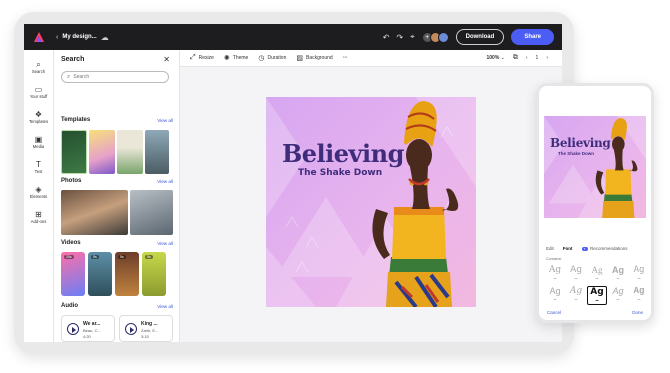 This screenshot has height=373, width=670. I want to click on text-icon: T, so click(38, 164).